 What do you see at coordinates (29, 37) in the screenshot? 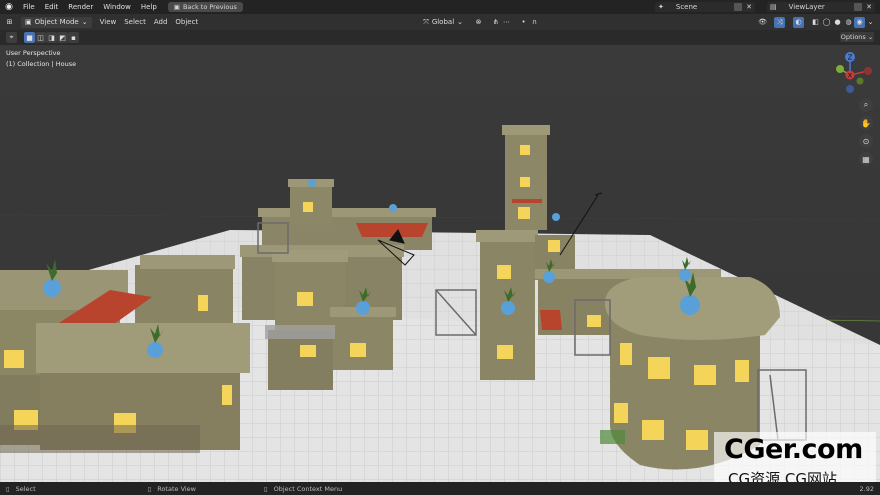
I see `select-new-mode-icon: ■` at bounding box center [29, 37].